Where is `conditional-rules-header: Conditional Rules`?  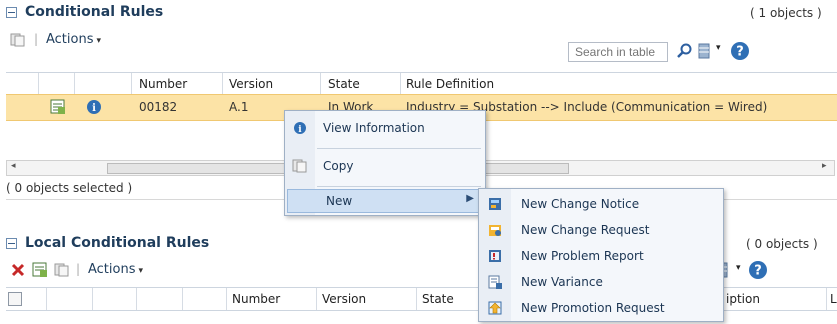
conditional-rules-header: Conditional Rules is located at coordinates (84, 12).